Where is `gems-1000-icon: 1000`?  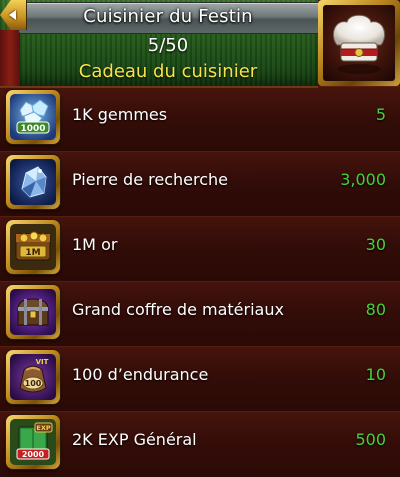 gems-1000-icon: 1000 is located at coordinates (33, 117).